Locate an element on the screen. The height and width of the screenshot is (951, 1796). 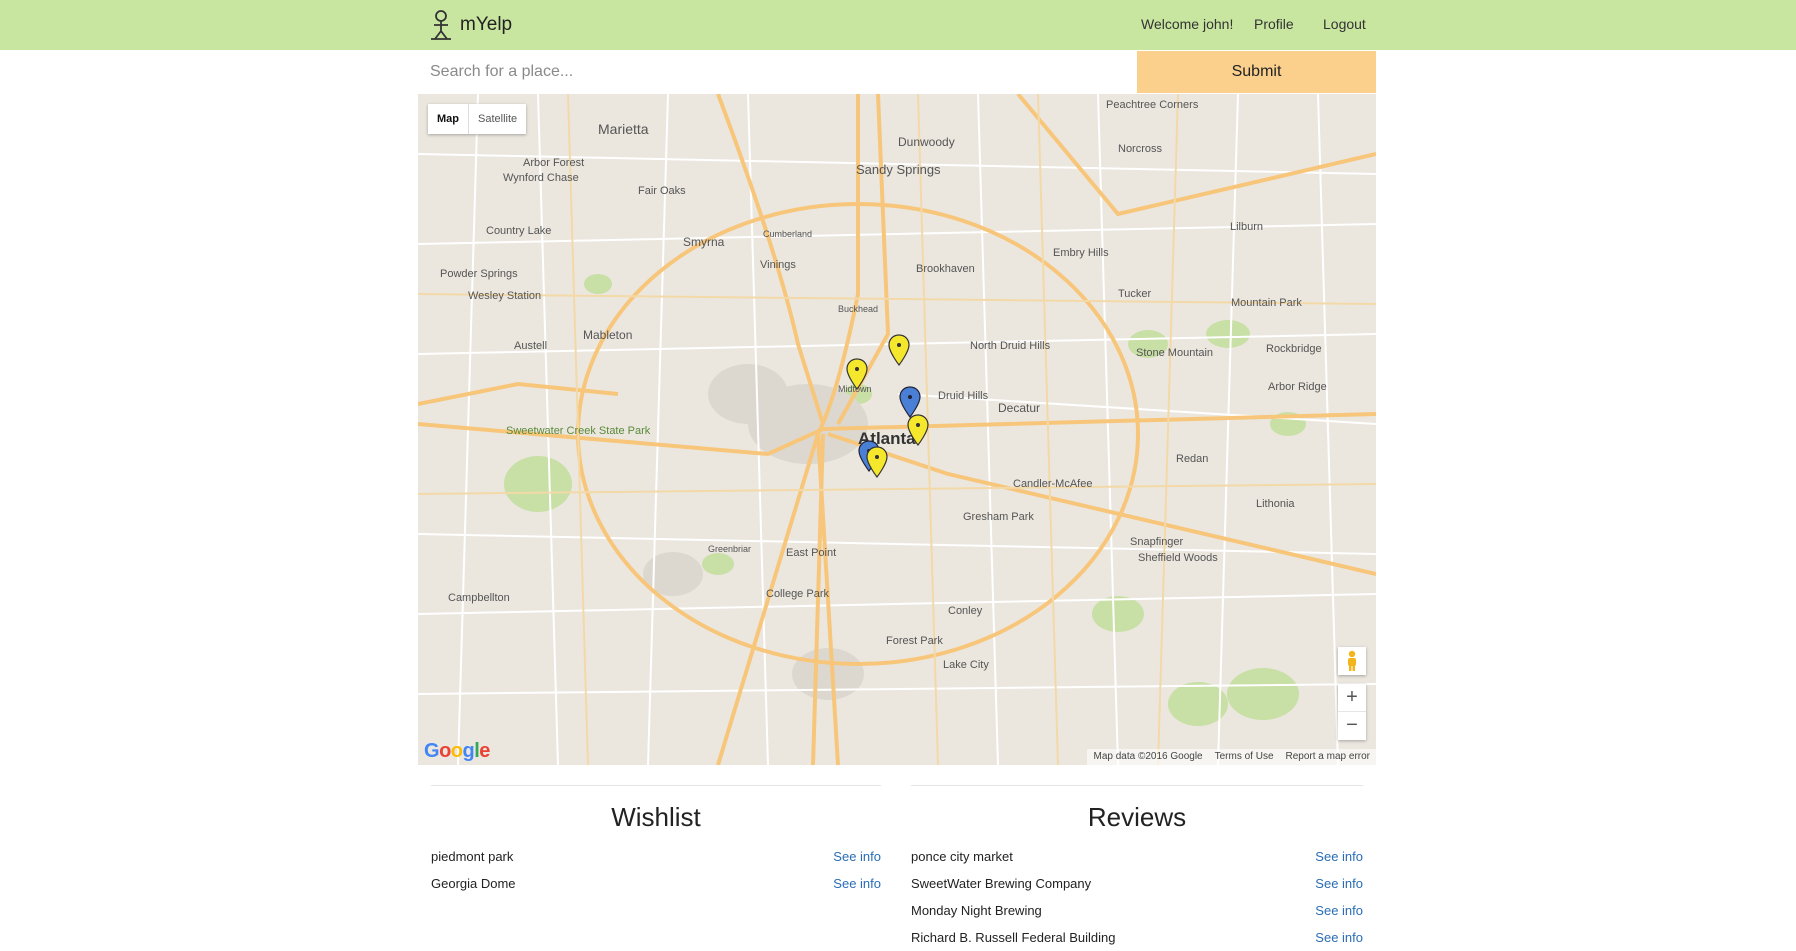
label-country-lake: Country Lake is located at coordinates (518, 231).